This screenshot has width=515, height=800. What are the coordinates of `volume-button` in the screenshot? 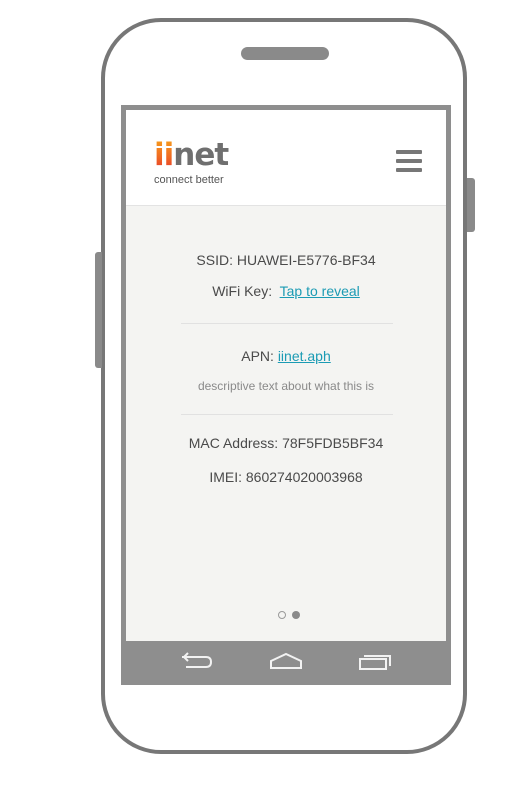 It's located at (98, 310).